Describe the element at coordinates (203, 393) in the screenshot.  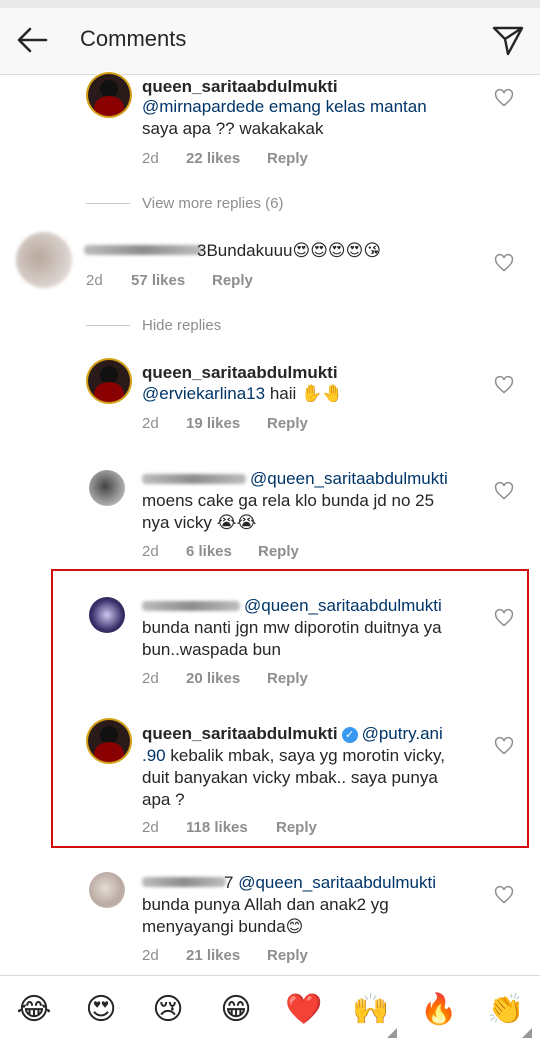
I see `mention-link: @erviekarlina13` at that location.